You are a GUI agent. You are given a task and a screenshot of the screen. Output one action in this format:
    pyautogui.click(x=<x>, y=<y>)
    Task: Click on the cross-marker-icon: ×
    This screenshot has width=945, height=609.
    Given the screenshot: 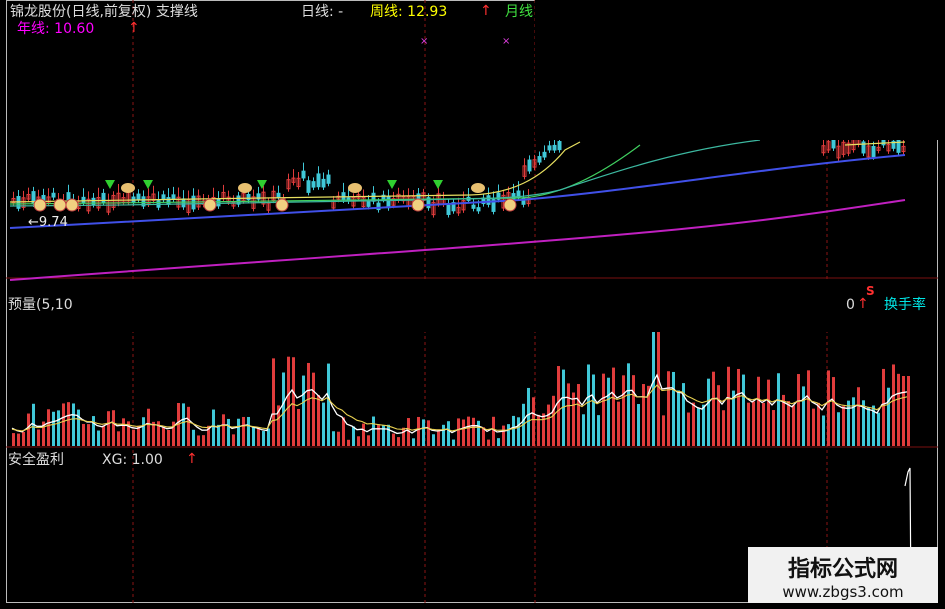 What is the action you would take?
    pyautogui.click(x=424, y=41)
    